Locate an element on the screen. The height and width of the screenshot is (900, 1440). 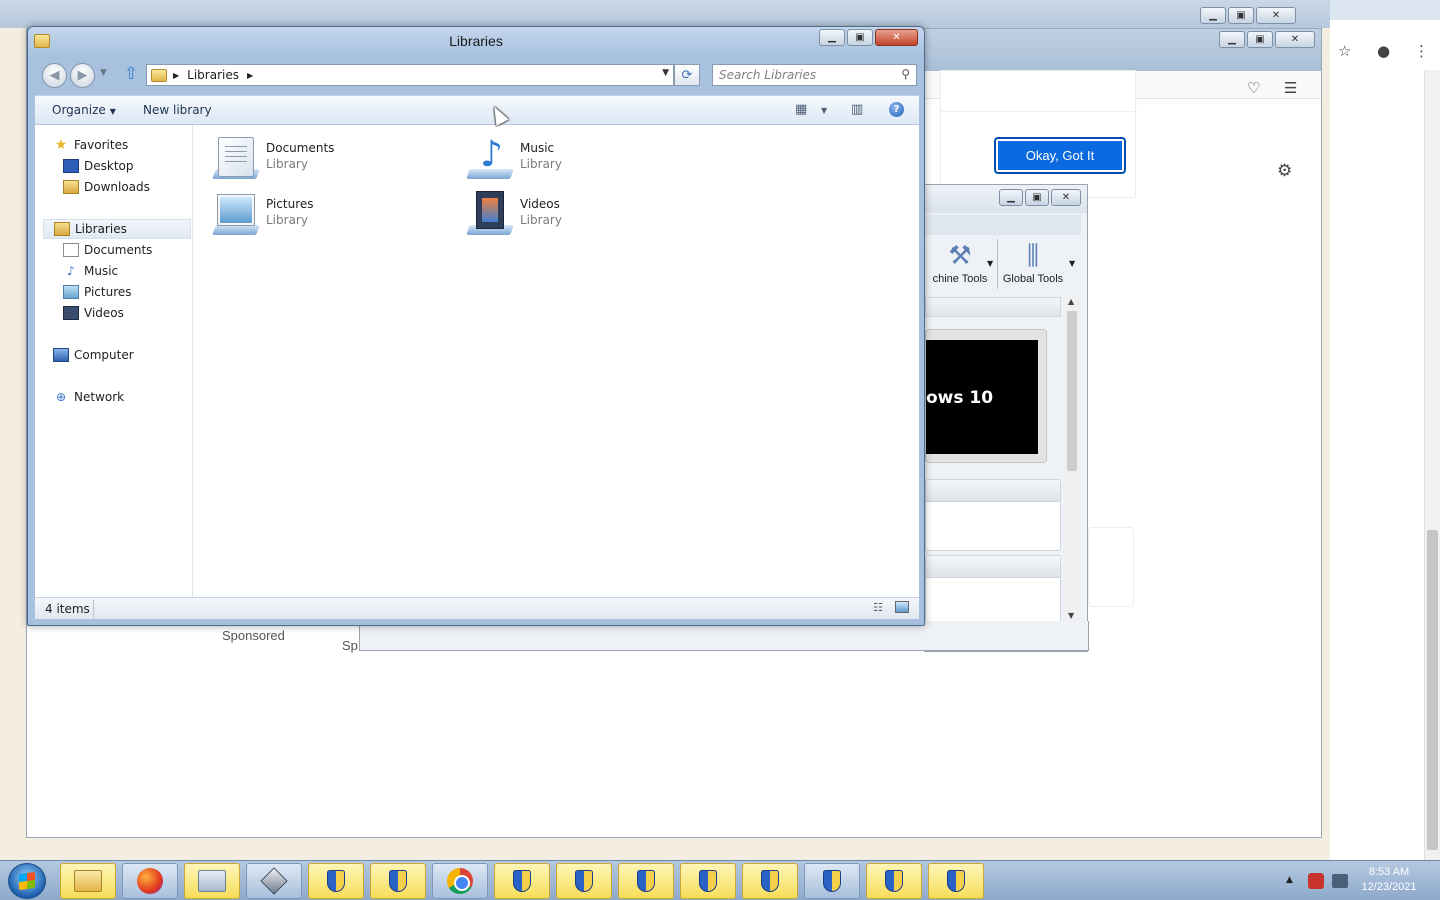
browser-scrollbar is located at coordinates (1432, 465).